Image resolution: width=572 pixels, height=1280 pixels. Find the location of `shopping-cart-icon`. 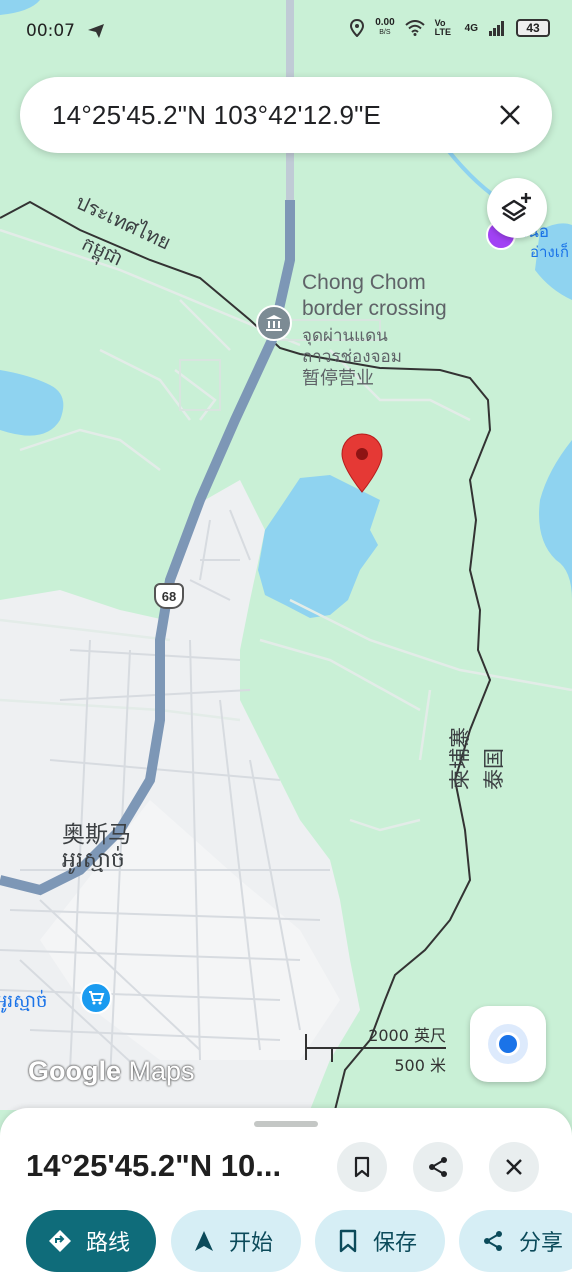

shopping-cart-icon is located at coordinates (97, 998).